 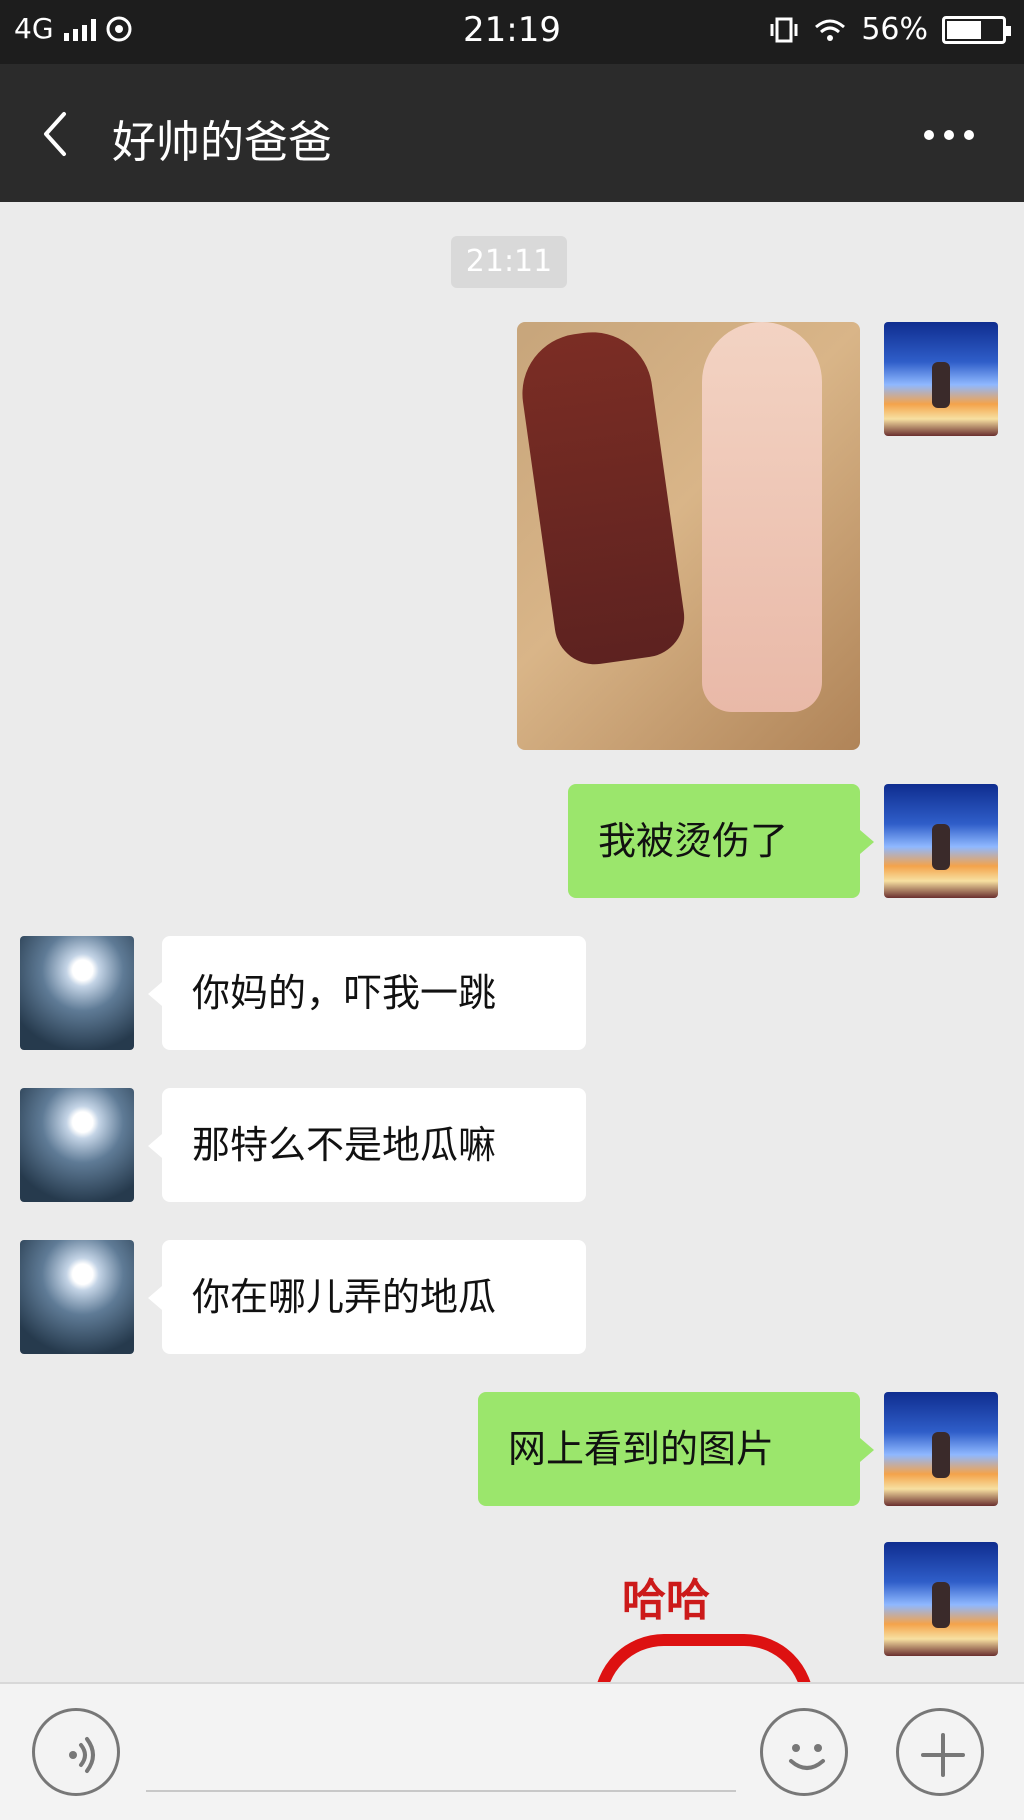 I want to click on vibrate-icon, so click(x=784, y=29).